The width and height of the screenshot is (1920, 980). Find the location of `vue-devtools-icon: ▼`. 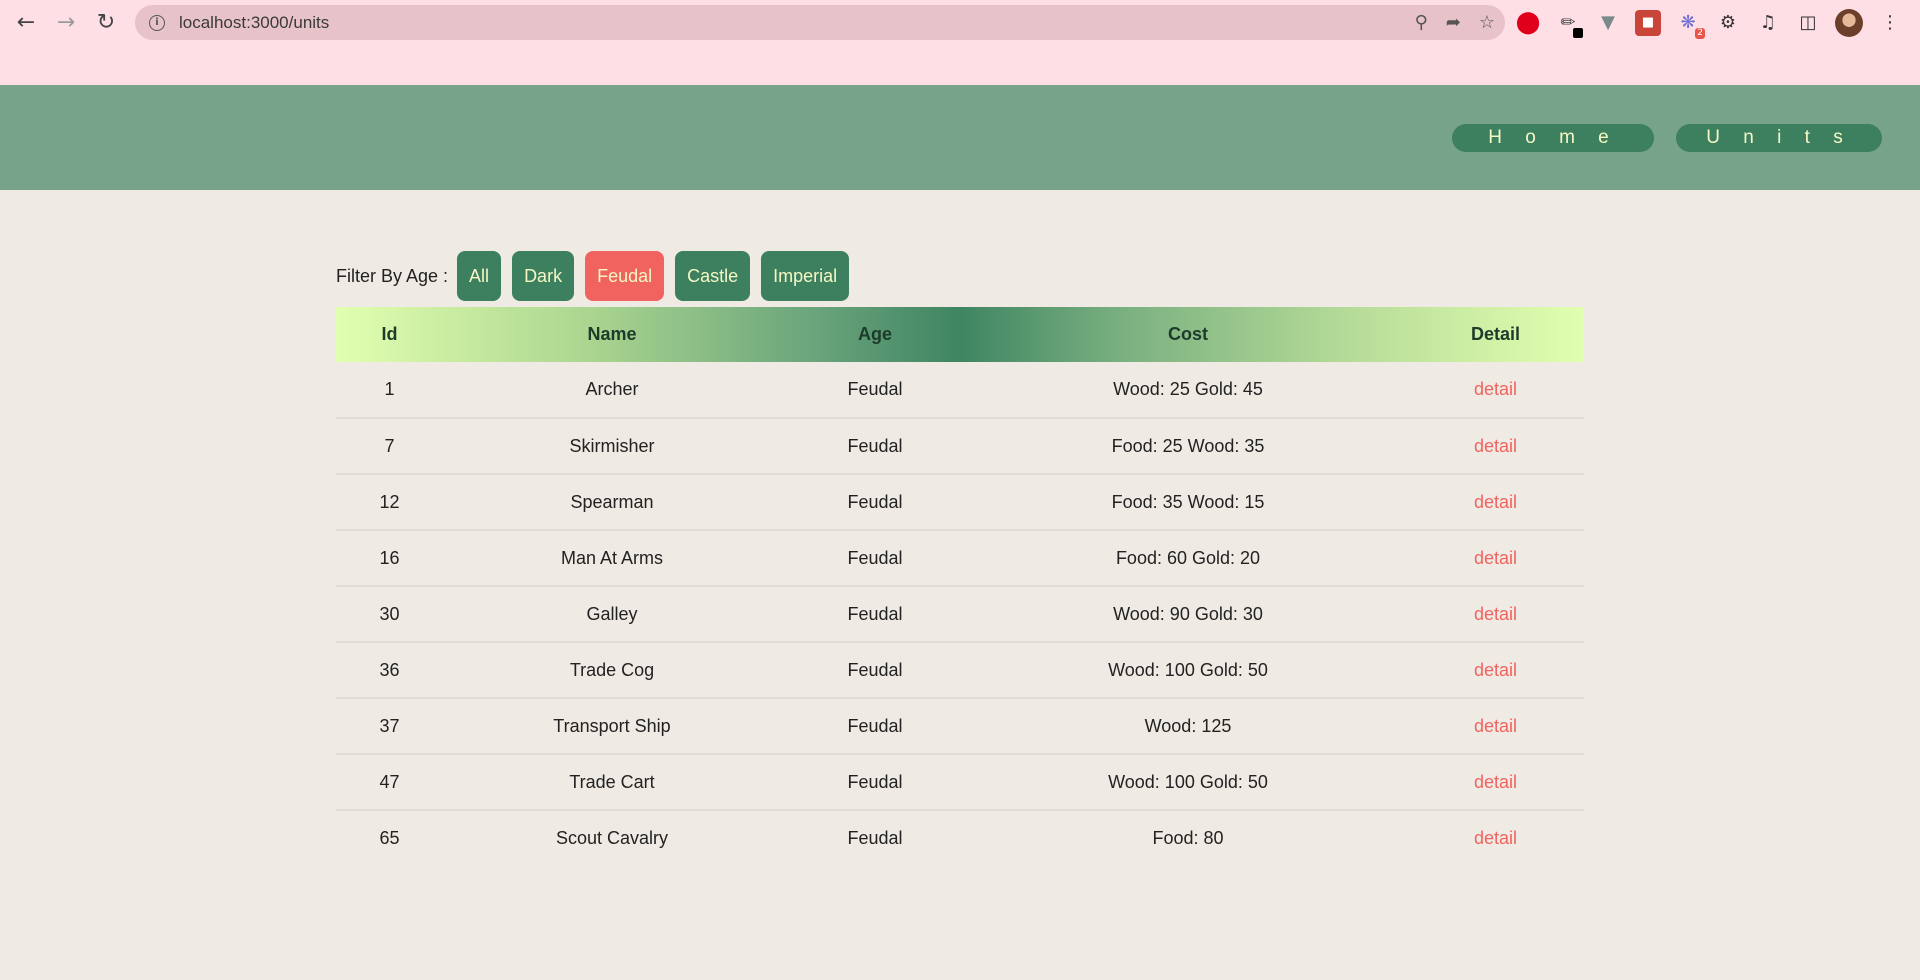

vue-devtools-icon: ▼ is located at coordinates (1608, 23).